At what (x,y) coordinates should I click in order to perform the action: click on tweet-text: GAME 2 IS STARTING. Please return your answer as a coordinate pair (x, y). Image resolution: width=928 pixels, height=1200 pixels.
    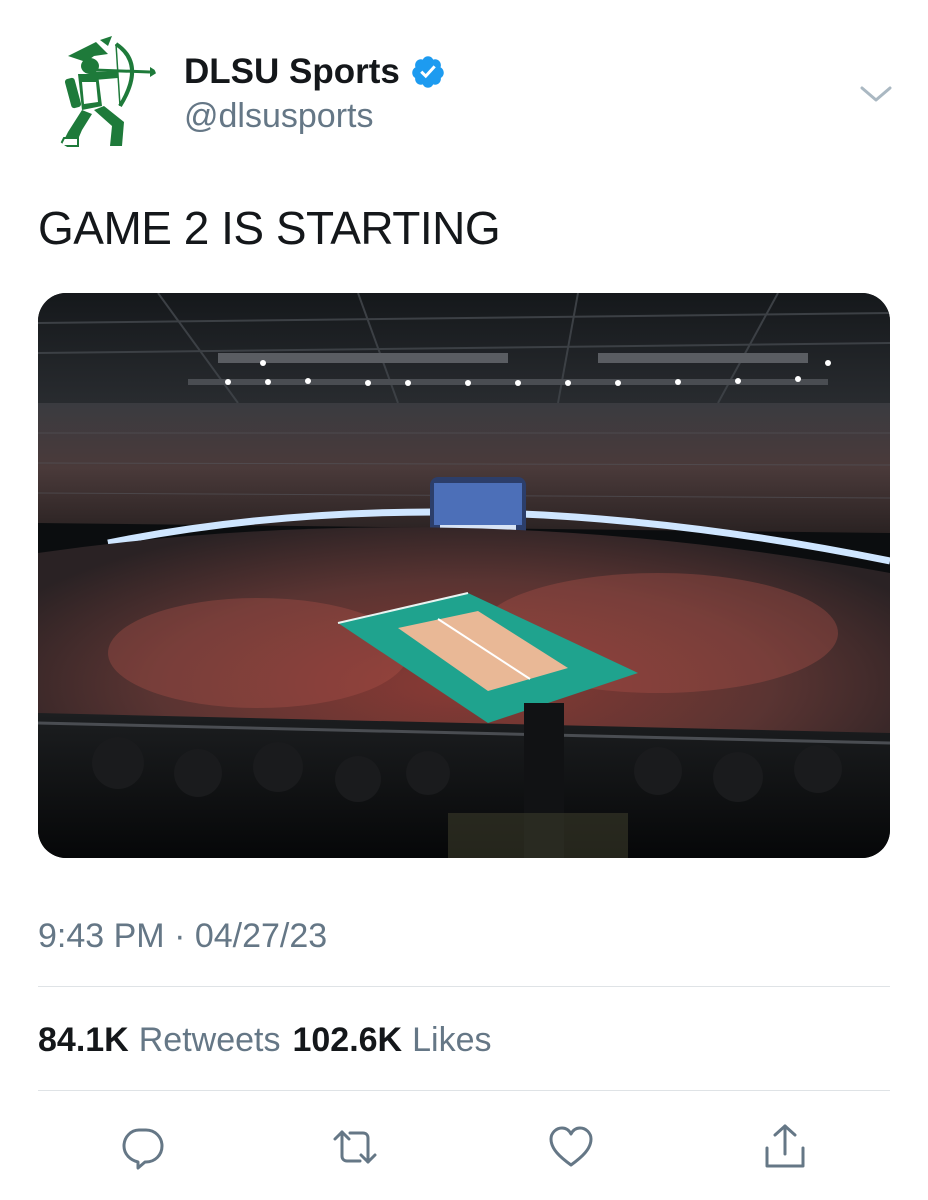
    Looking at the image, I should click on (269, 228).